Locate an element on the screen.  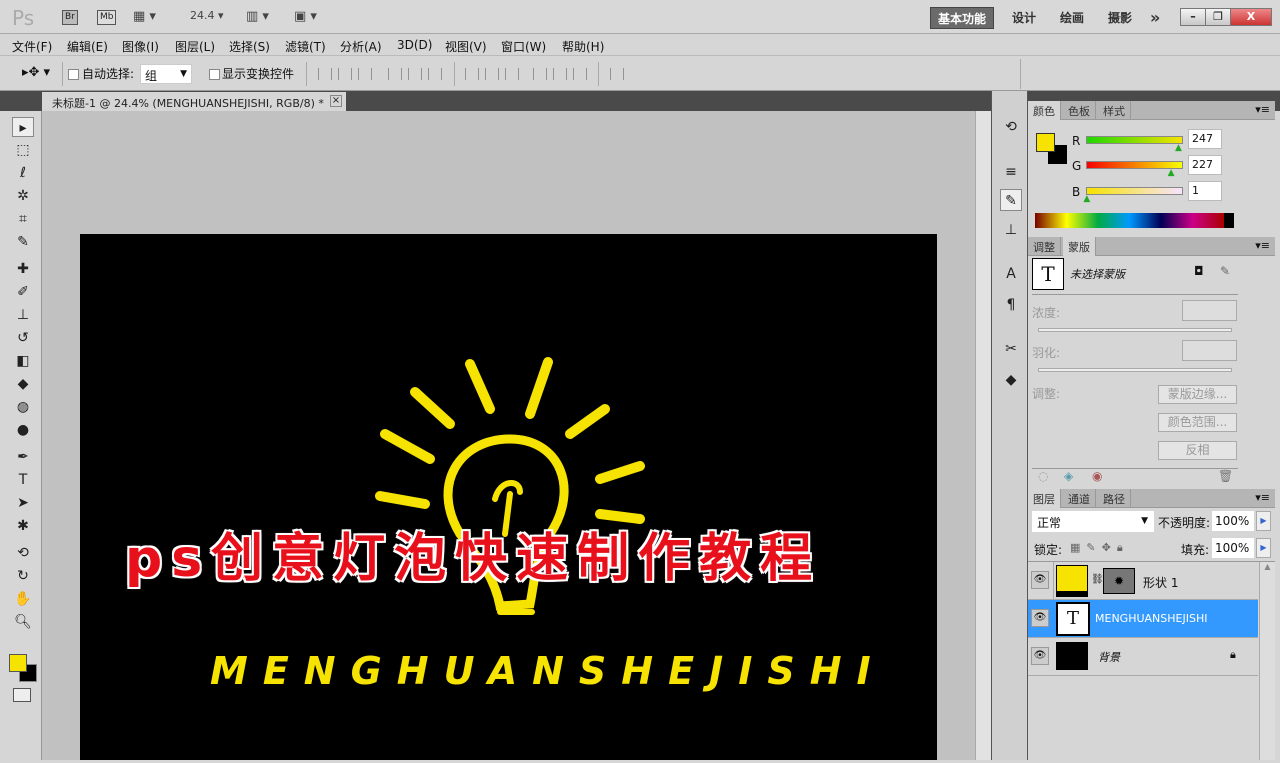
tab-styles: 样式 is located at coordinates (1114, 110).